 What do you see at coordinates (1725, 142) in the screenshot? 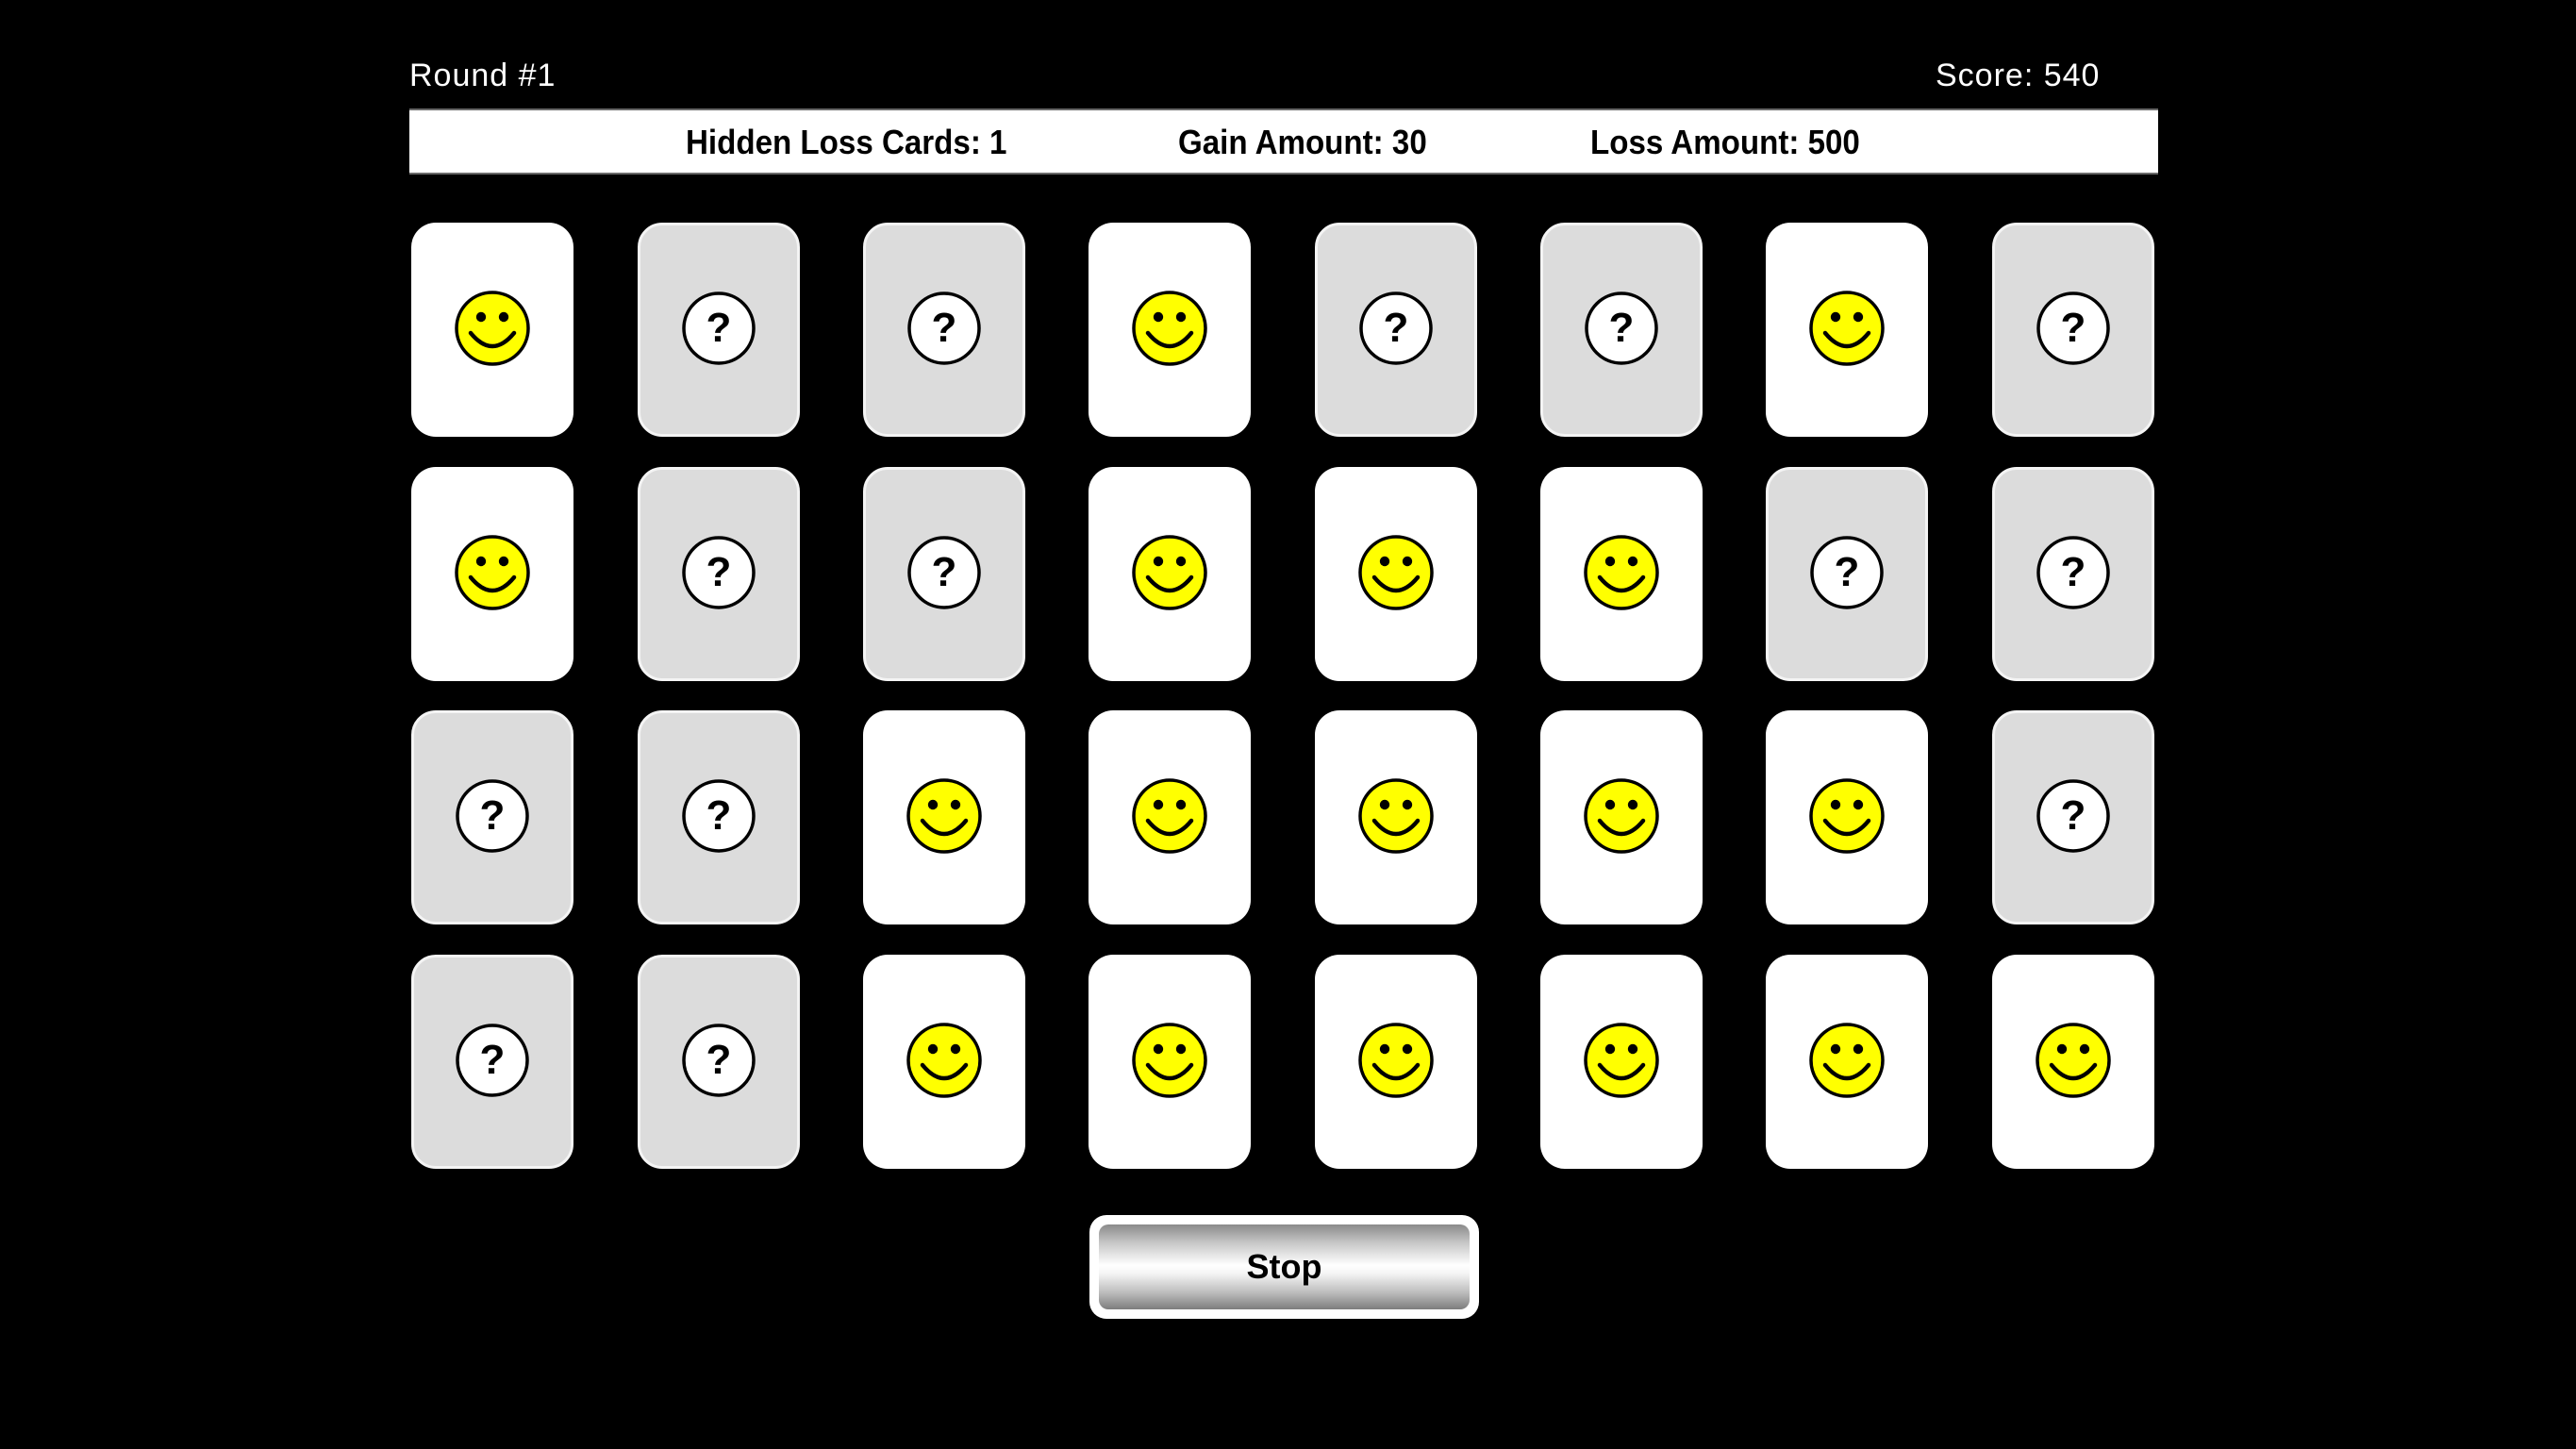
I see `loss-amount-label: Loss Amount: 500` at bounding box center [1725, 142].